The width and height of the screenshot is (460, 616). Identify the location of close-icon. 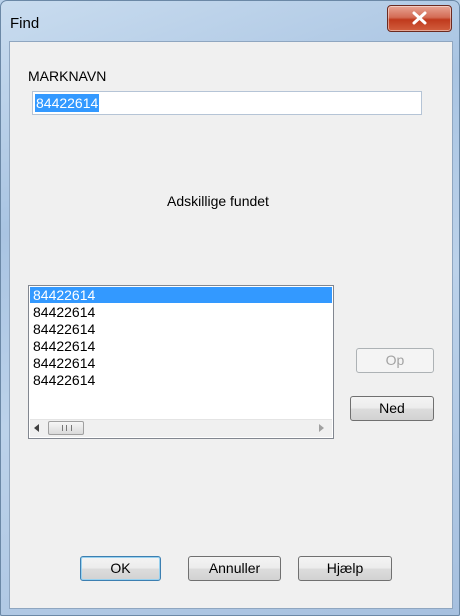
(419, 18).